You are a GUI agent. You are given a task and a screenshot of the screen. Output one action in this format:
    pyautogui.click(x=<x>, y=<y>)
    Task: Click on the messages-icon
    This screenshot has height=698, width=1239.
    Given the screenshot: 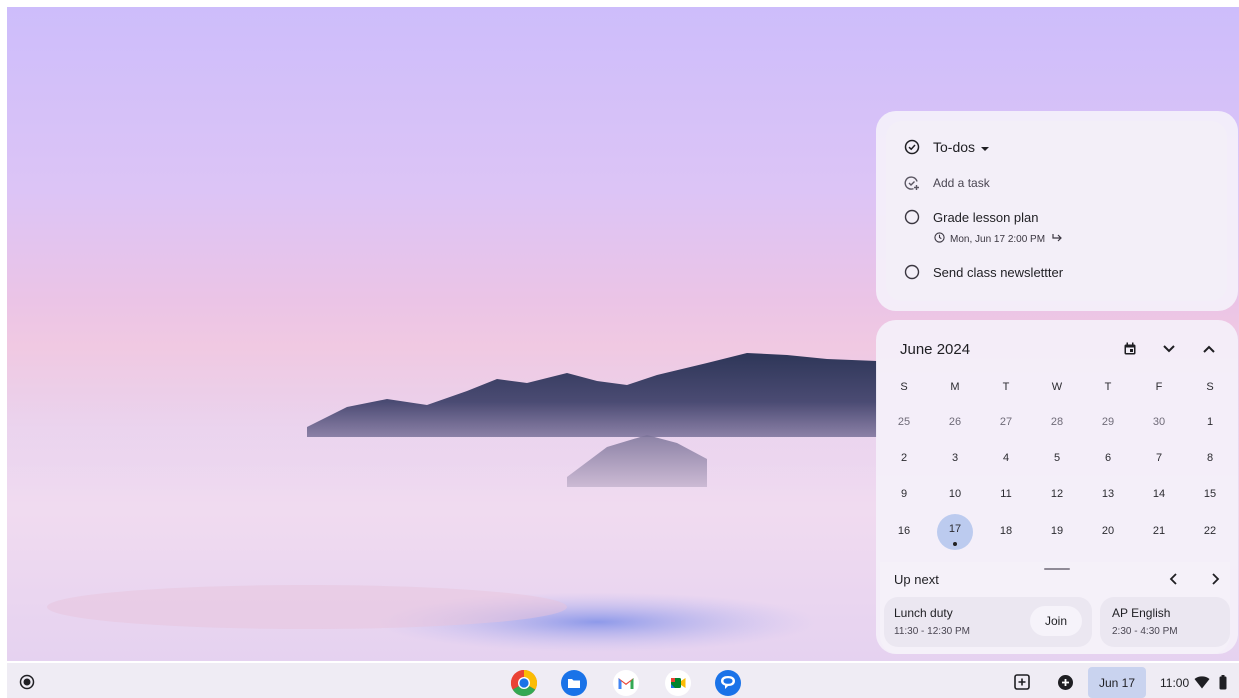 What is the action you would take?
    pyautogui.click(x=728, y=683)
    